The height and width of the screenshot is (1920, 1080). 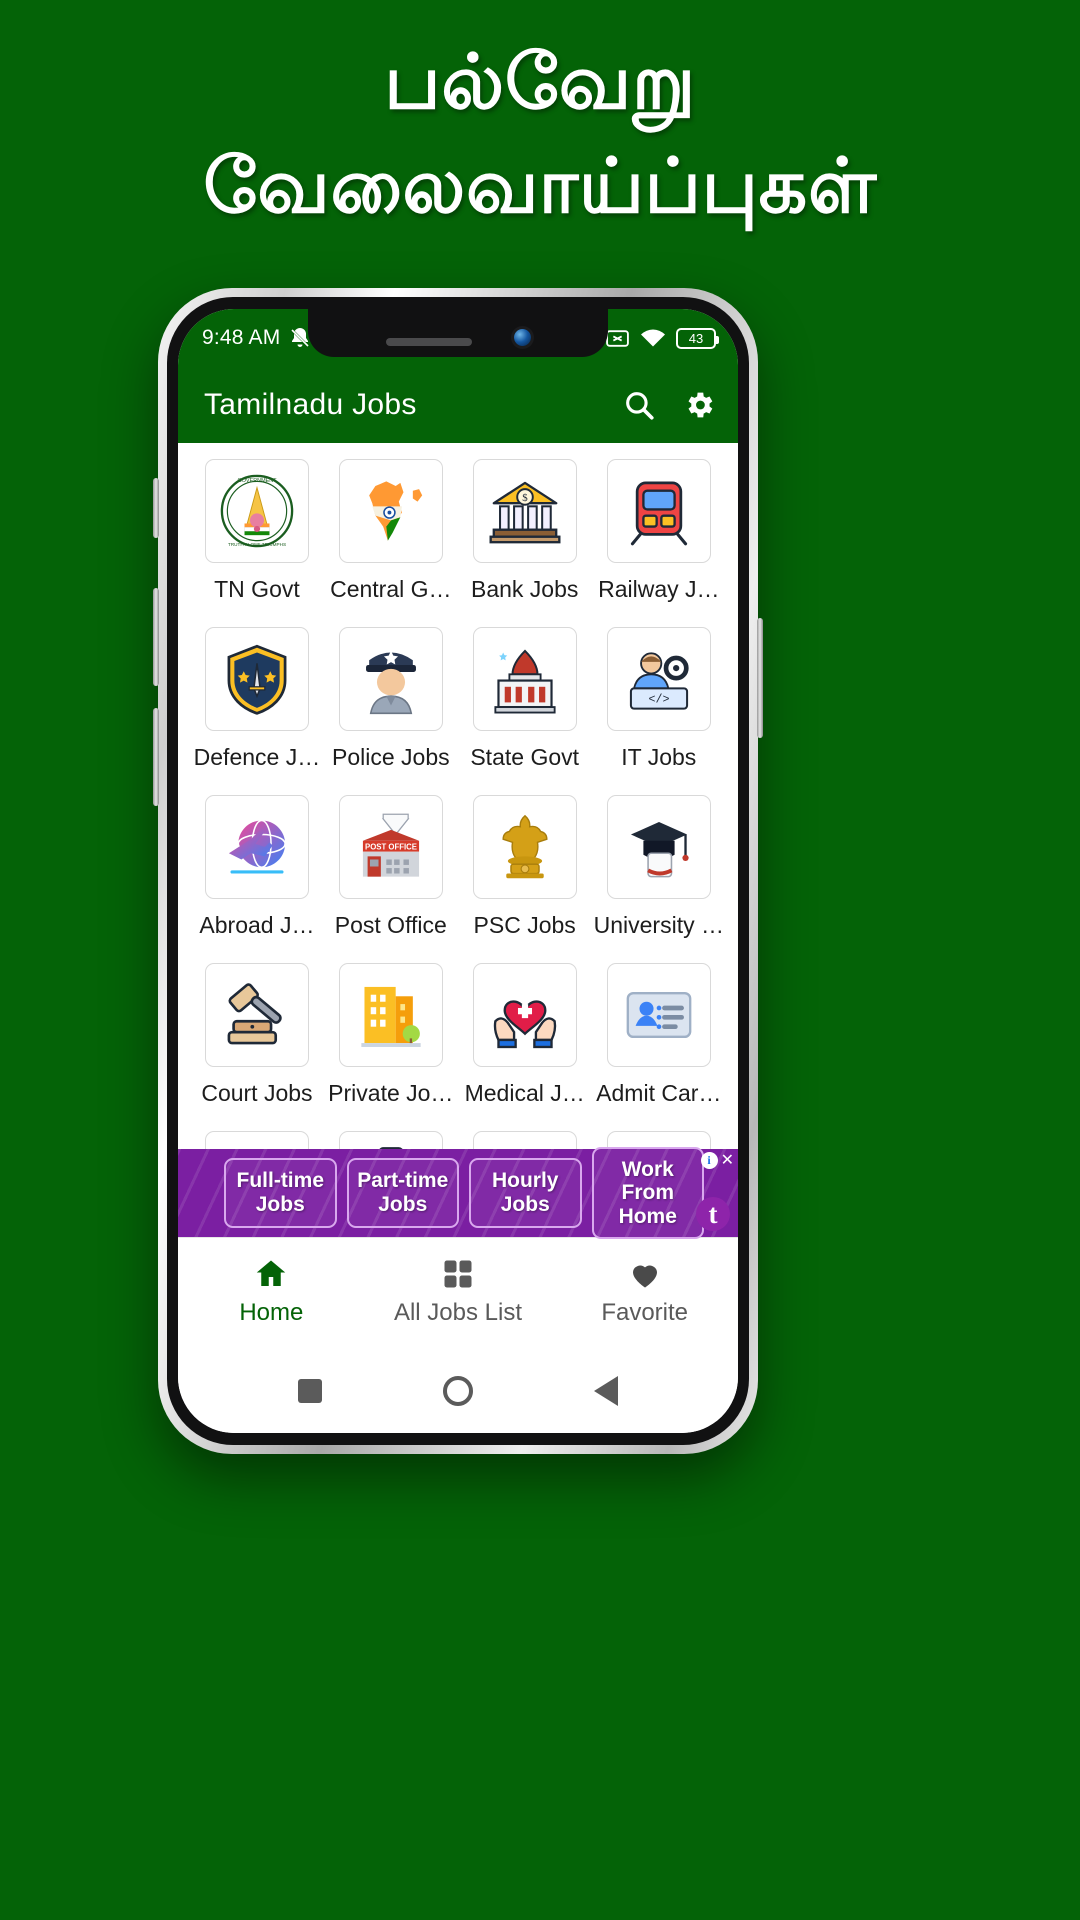 I want to click on ad-info-icon: i, so click(x=709, y=1160).